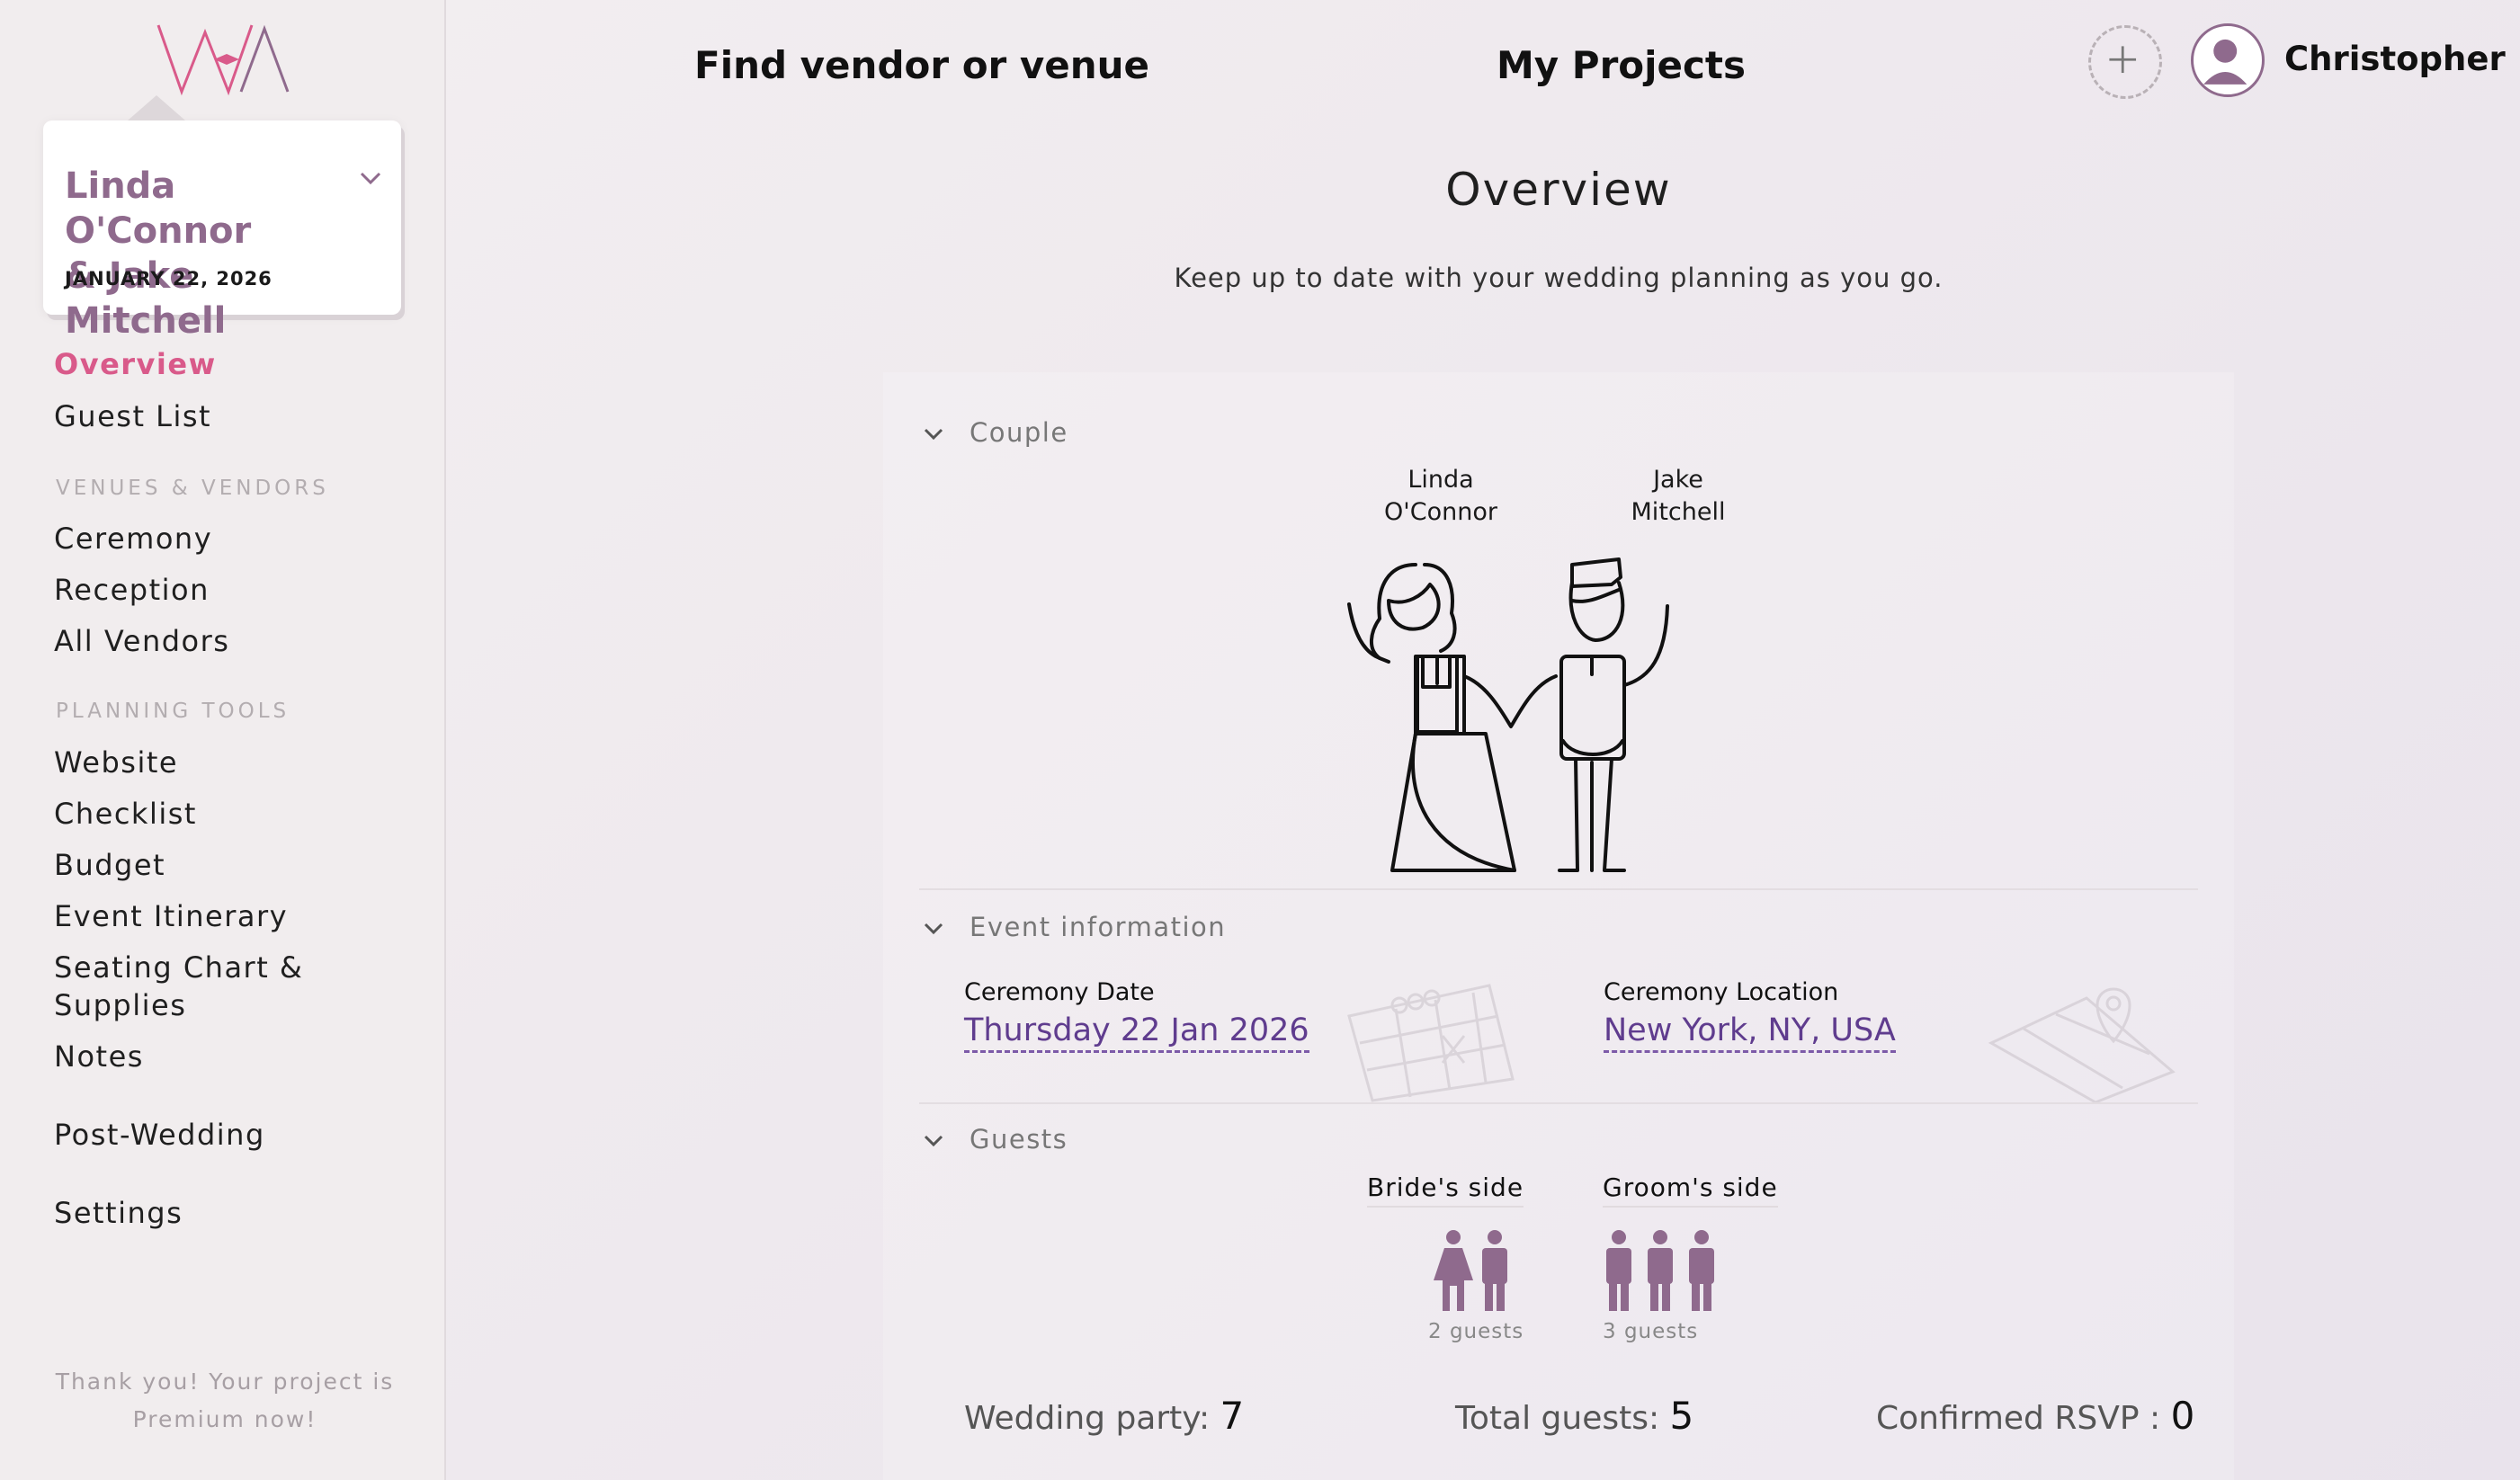  What do you see at coordinates (1099, 927) in the screenshot?
I see `event-heading: Event information` at bounding box center [1099, 927].